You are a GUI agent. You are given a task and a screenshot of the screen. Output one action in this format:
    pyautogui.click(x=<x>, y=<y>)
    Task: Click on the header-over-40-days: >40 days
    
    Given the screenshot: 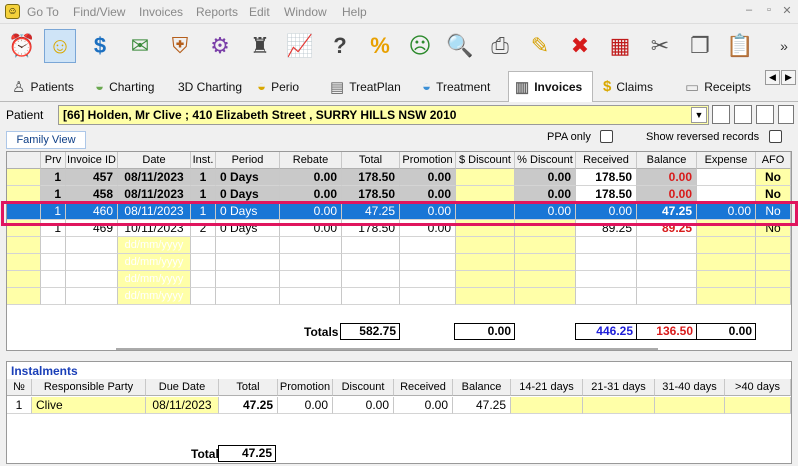 What is the action you would take?
    pyautogui.click(x=758, y=387)
    